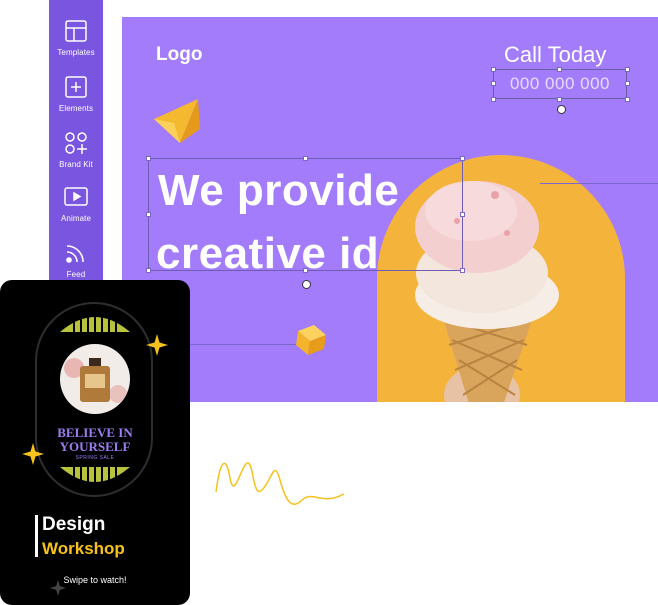 Image resolution: width=658 pixels, height=605 pixels. What do you see at coordinates (76, 196) in the screenshot?
I see `animate-icon` at bounding box center [76, 196].